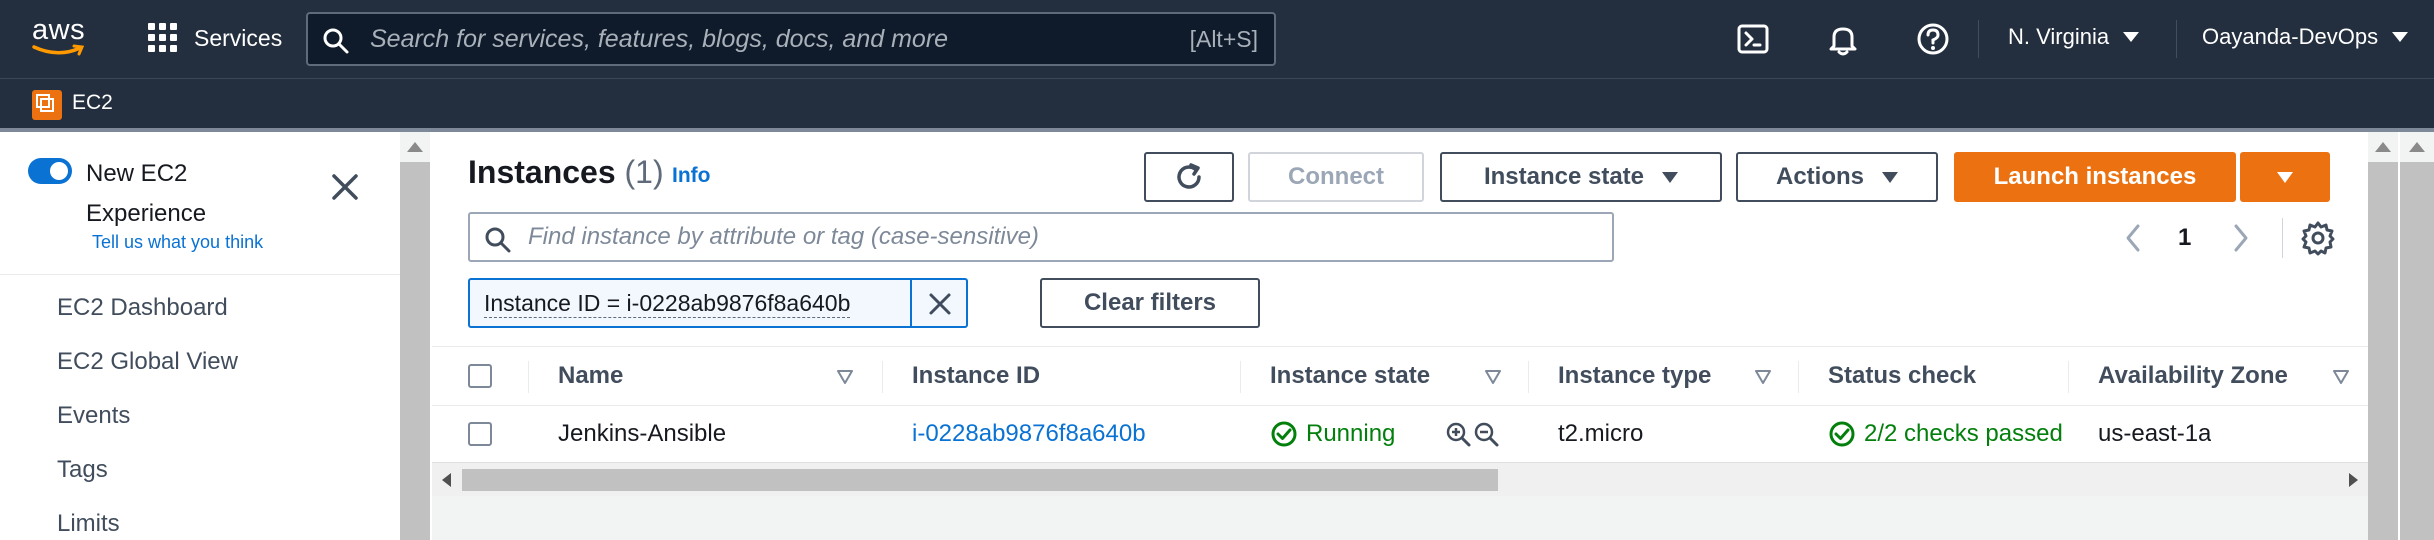 This screenshot has width=2434, height=540. Describe the element at coordinates (1223, 39) in the screenshot. I see `search-shortcut-hint: [Alt+S]` at that location.